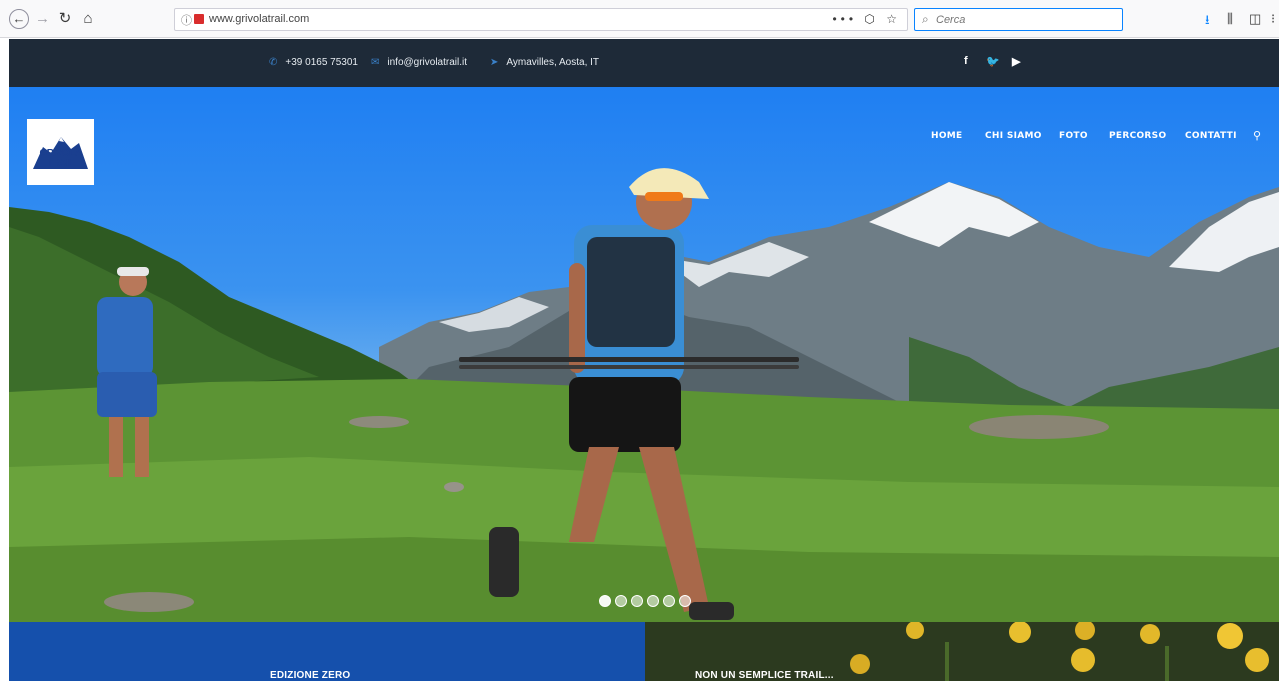 This screenshot has width=1279, height=681. I want to click on nav-percorso: PERCORSO, so click(1137, 136).